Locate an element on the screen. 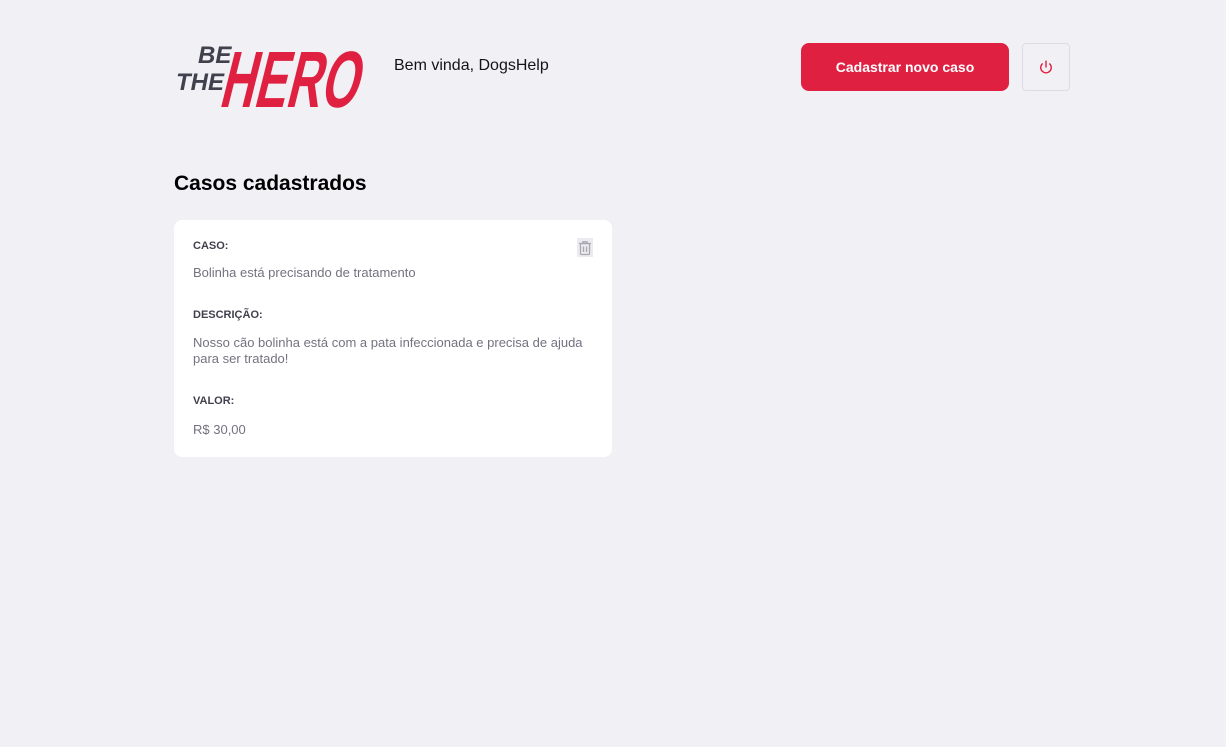 The height and width of the screenshot is (747, 1226). value-amount: R$ 30,00 is located at coordinates (219, 429).